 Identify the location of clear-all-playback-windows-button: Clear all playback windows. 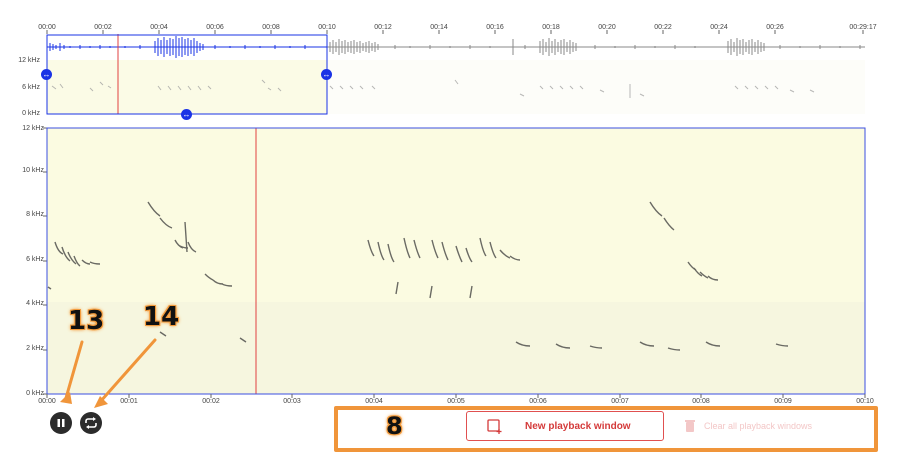
(777, 426).